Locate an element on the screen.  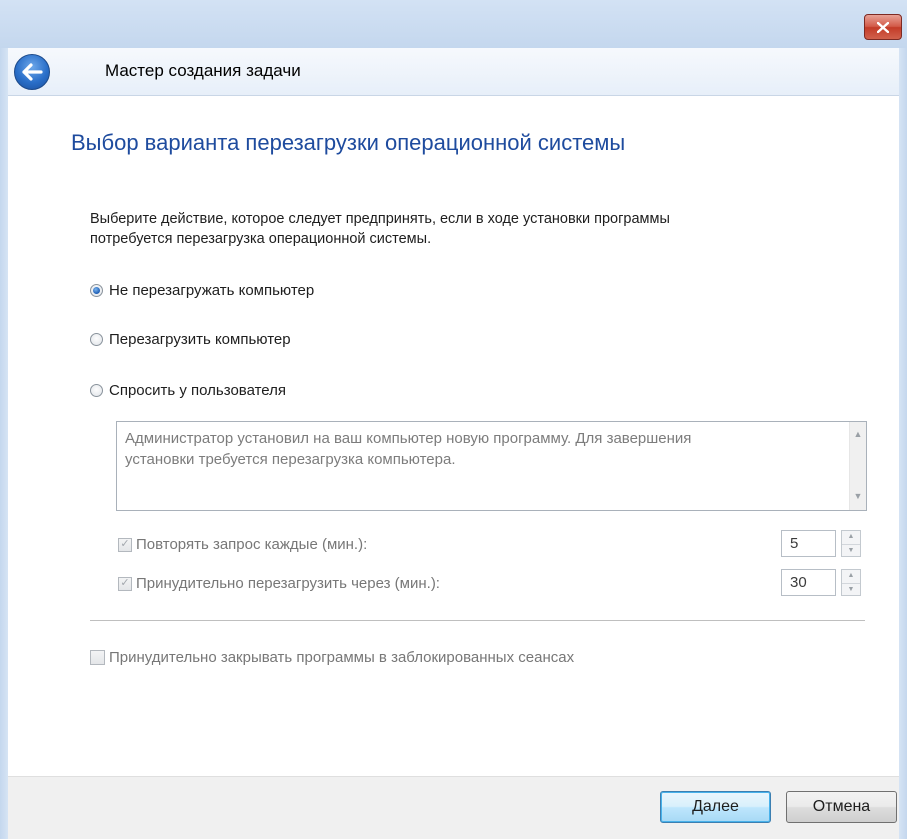
close-button is located at coordinates (883, 27).